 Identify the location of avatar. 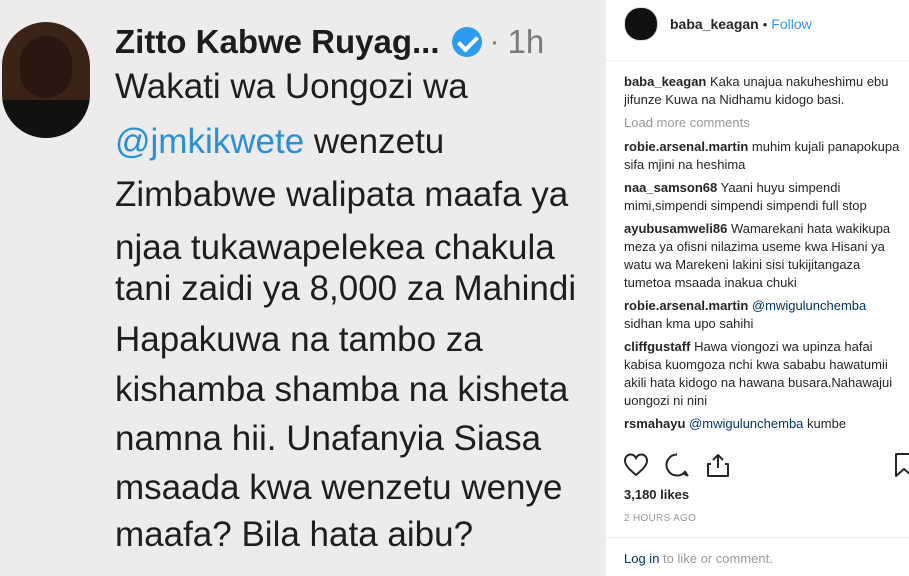
(641, 24).